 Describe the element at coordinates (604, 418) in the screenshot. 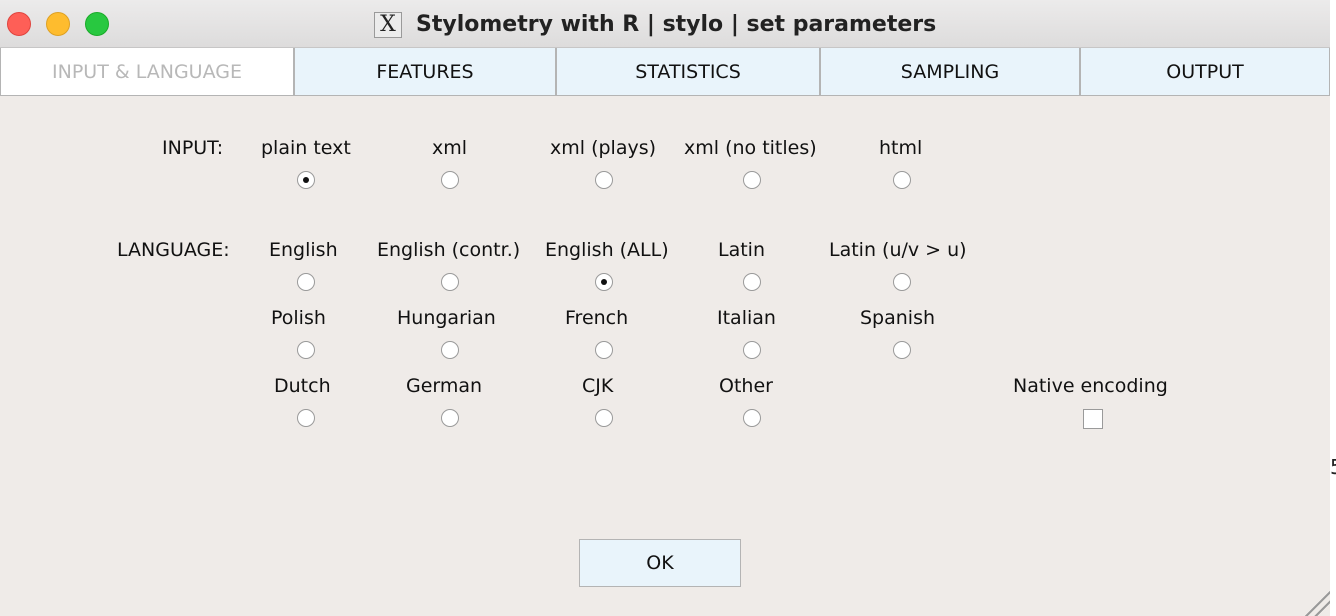

I see `language-radio-cjk` at that location.